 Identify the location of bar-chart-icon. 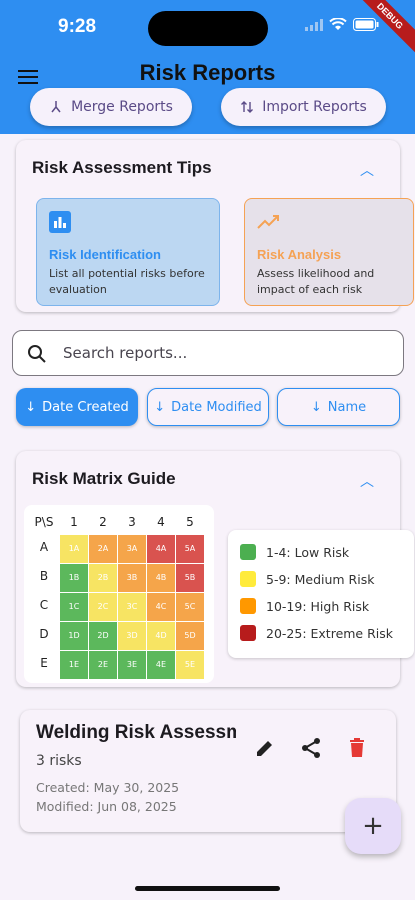
(60, 222).